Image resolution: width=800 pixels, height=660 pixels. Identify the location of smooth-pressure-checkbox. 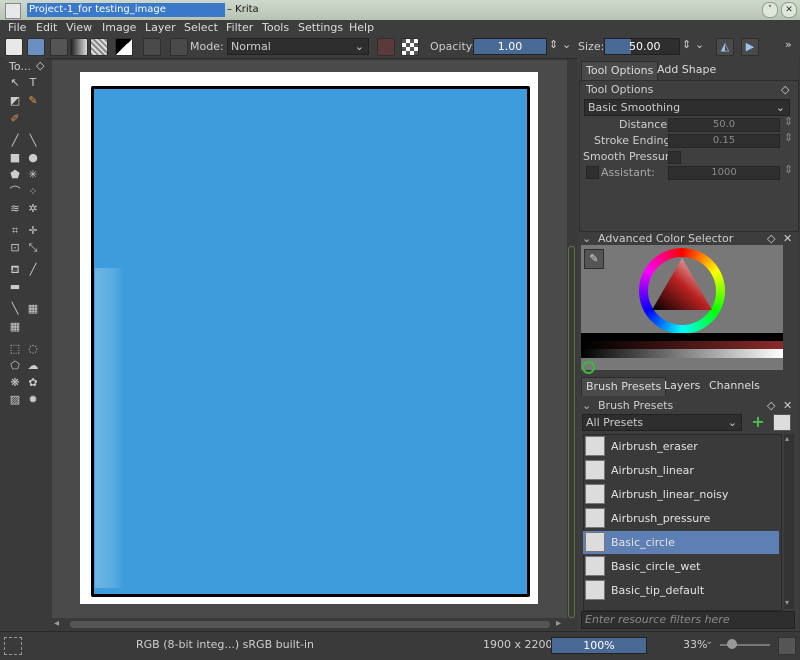
(674, 157).